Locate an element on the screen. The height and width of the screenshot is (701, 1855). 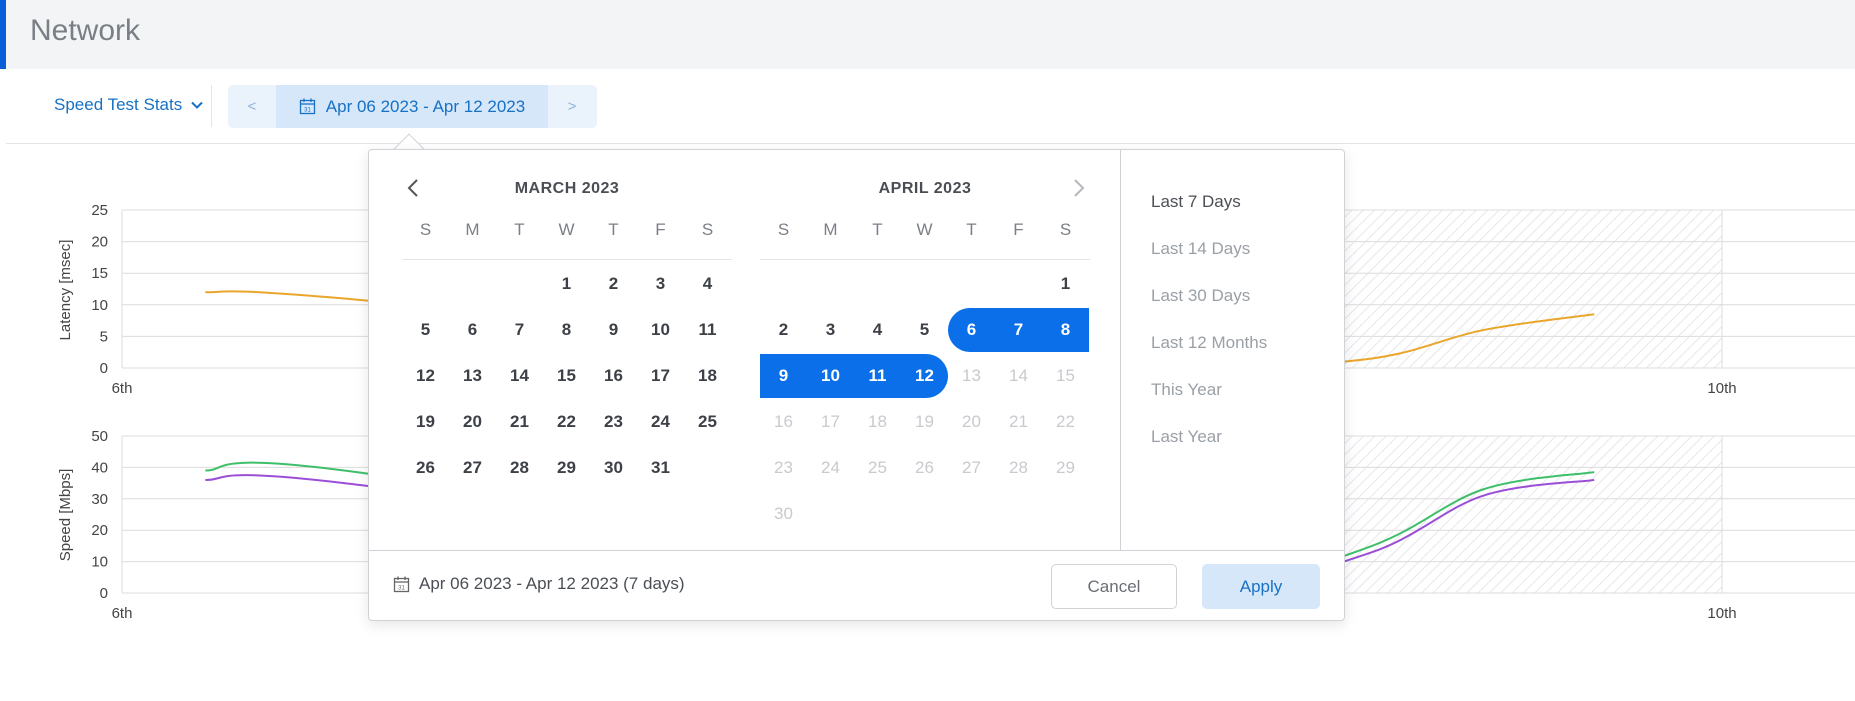
march-day-14: 14 is located at coordinates (519, 376).